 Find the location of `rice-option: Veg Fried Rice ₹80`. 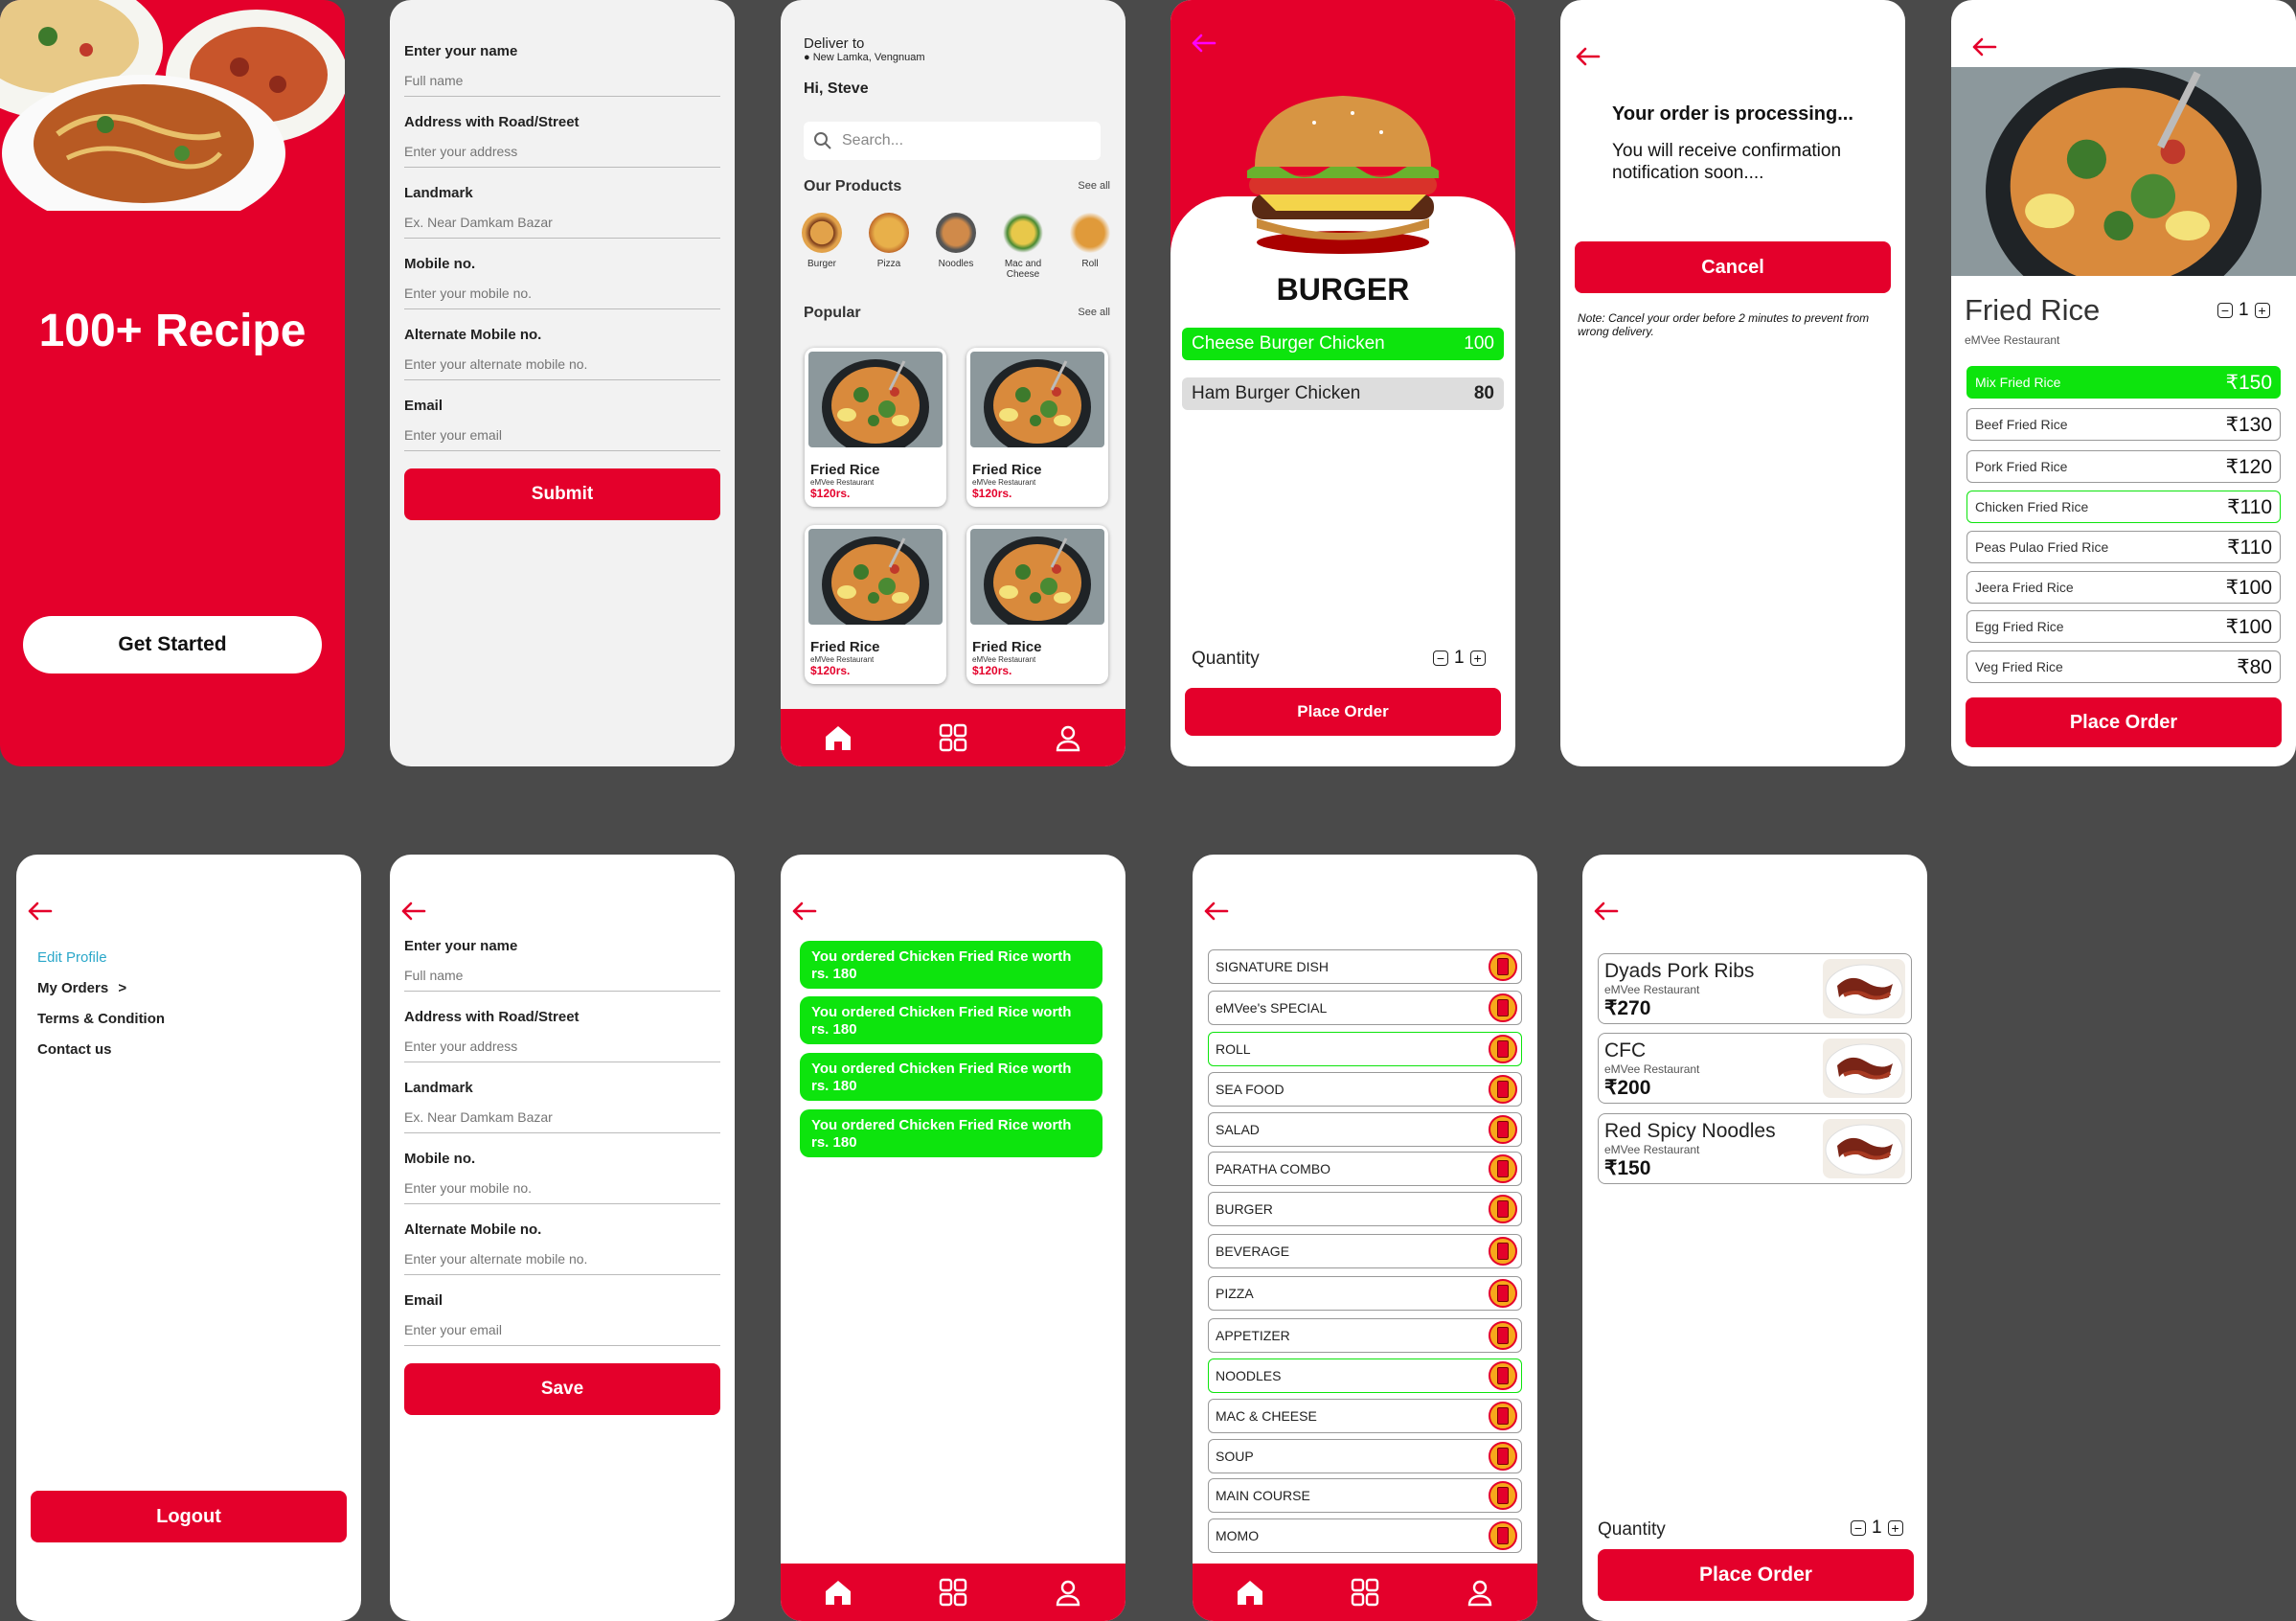

rice-option: Veg Fried Rice ₹80 is located at coordinates (2123, 667).